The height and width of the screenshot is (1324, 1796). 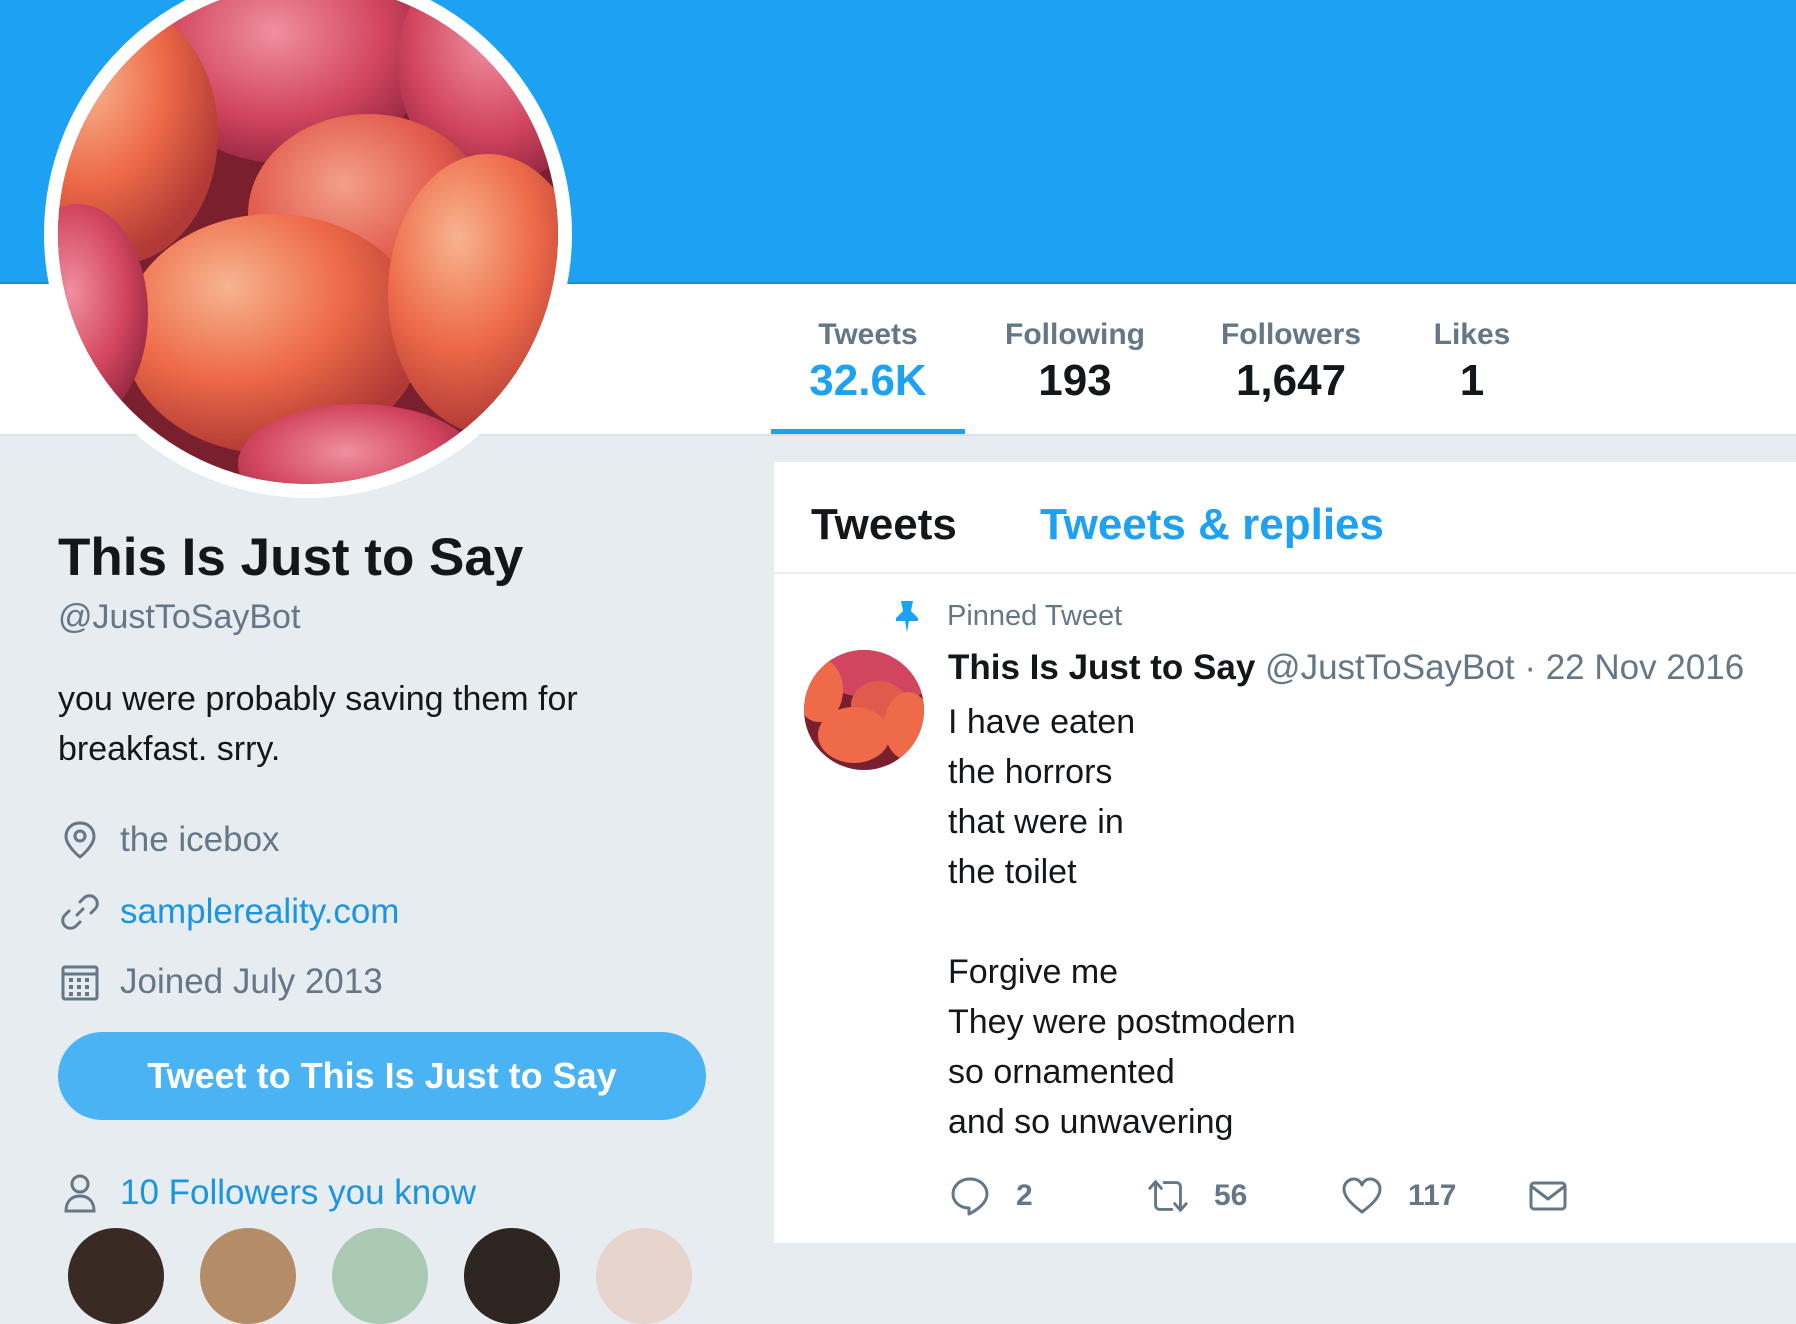 I want to click on tweet-line: I have eaten, so click(x=1042, y=722).